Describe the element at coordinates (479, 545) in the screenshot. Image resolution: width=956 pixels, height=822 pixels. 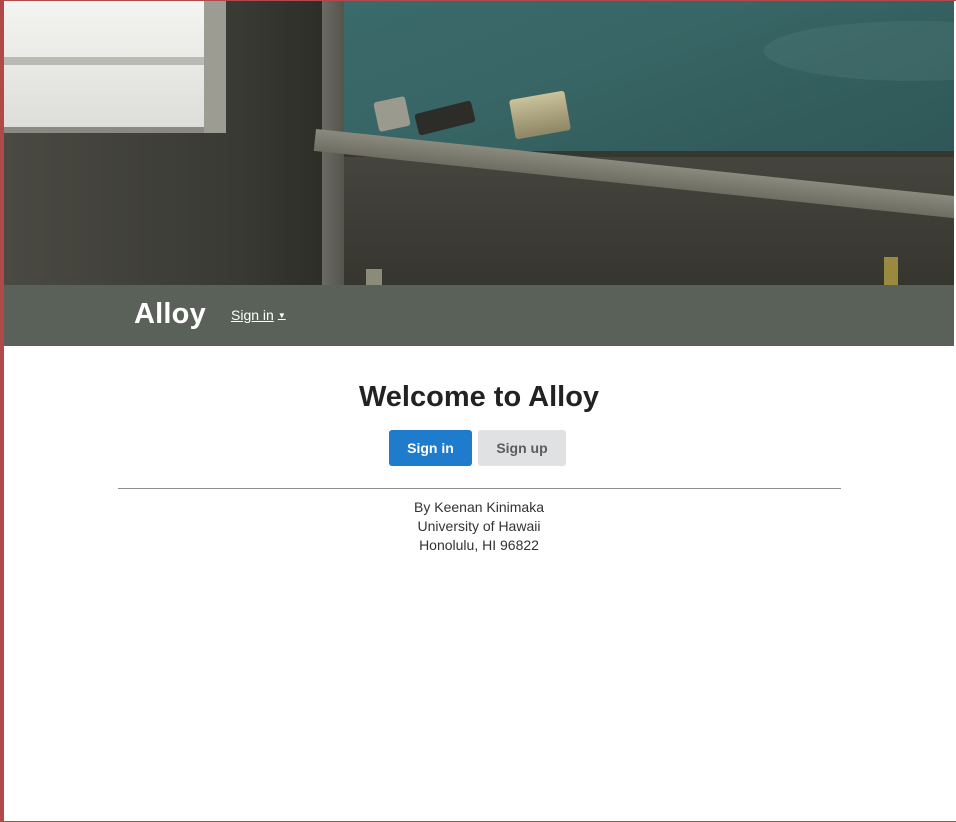
I see `location-text: Honolulu, HI 96822` at that location.